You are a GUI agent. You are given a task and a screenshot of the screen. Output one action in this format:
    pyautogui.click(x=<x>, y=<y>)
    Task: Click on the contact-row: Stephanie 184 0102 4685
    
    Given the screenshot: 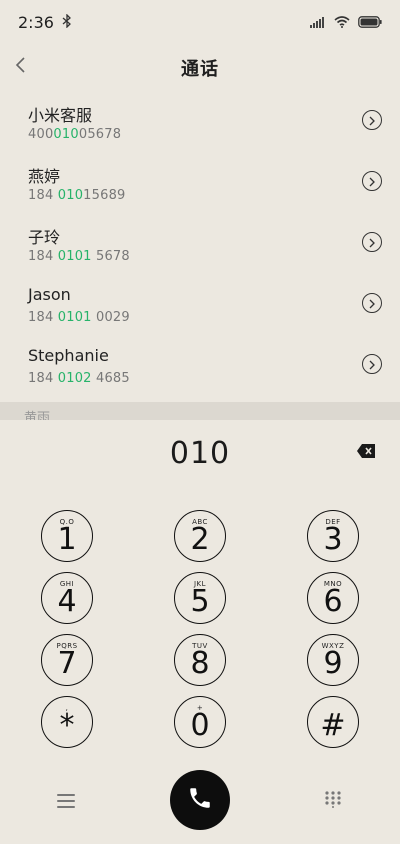 What is the action you would take?
    pyautogui.click(x=200, y=364)
    